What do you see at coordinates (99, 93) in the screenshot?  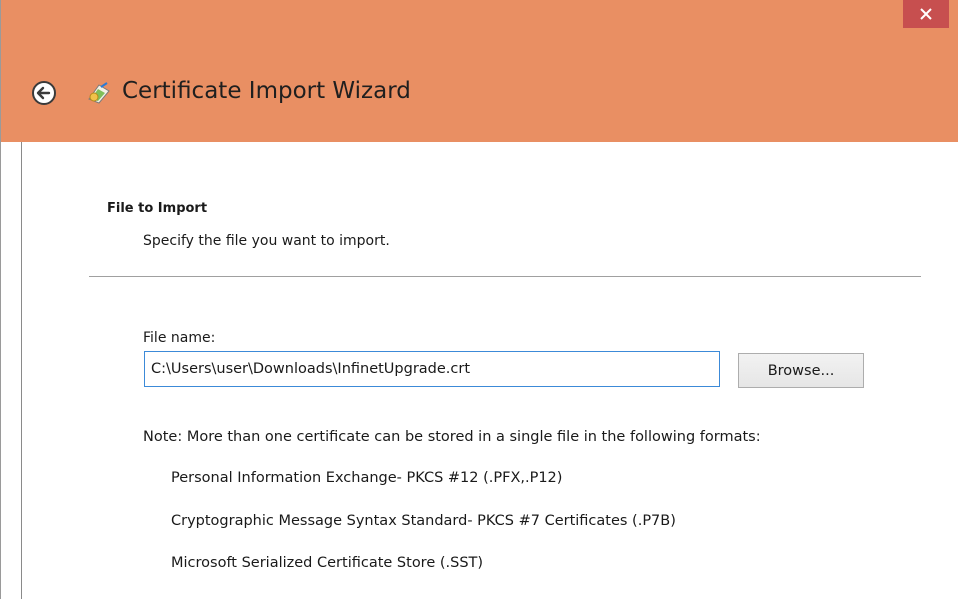 I see `certificate-icon` at bounding box center [99, 93].